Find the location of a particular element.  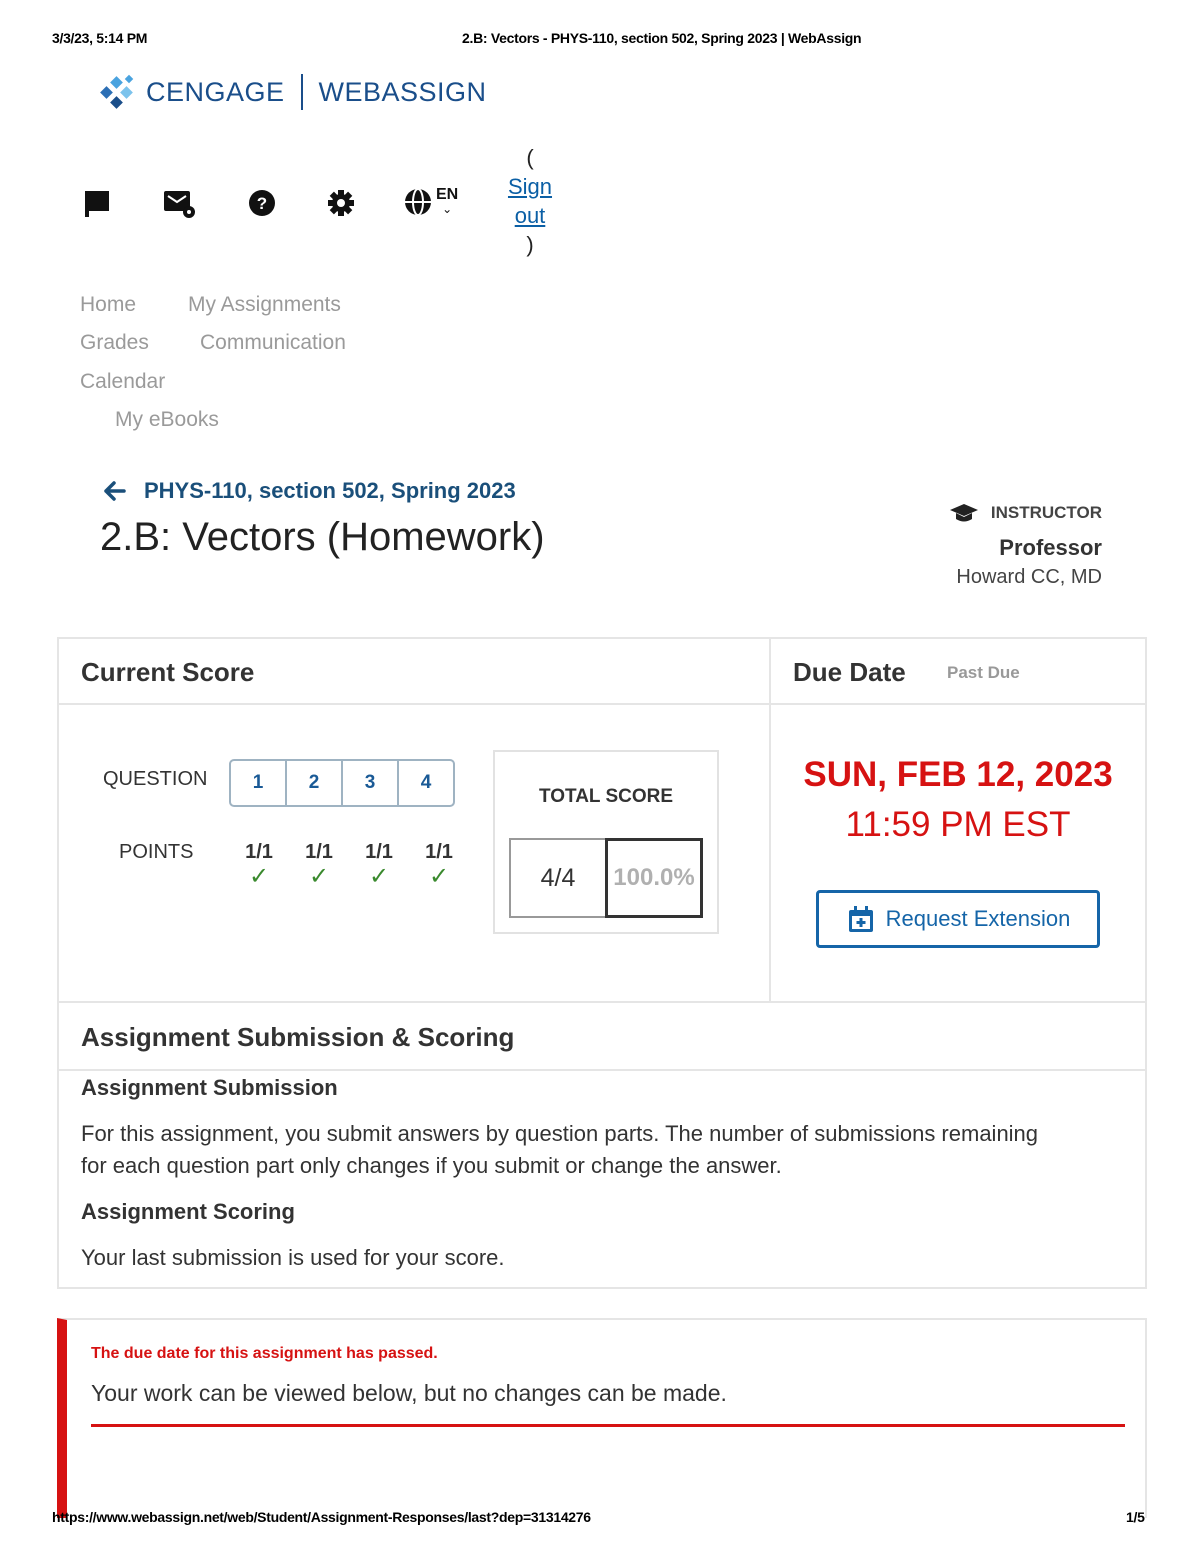

nav-home: Home is located at coordinates (108, 305).